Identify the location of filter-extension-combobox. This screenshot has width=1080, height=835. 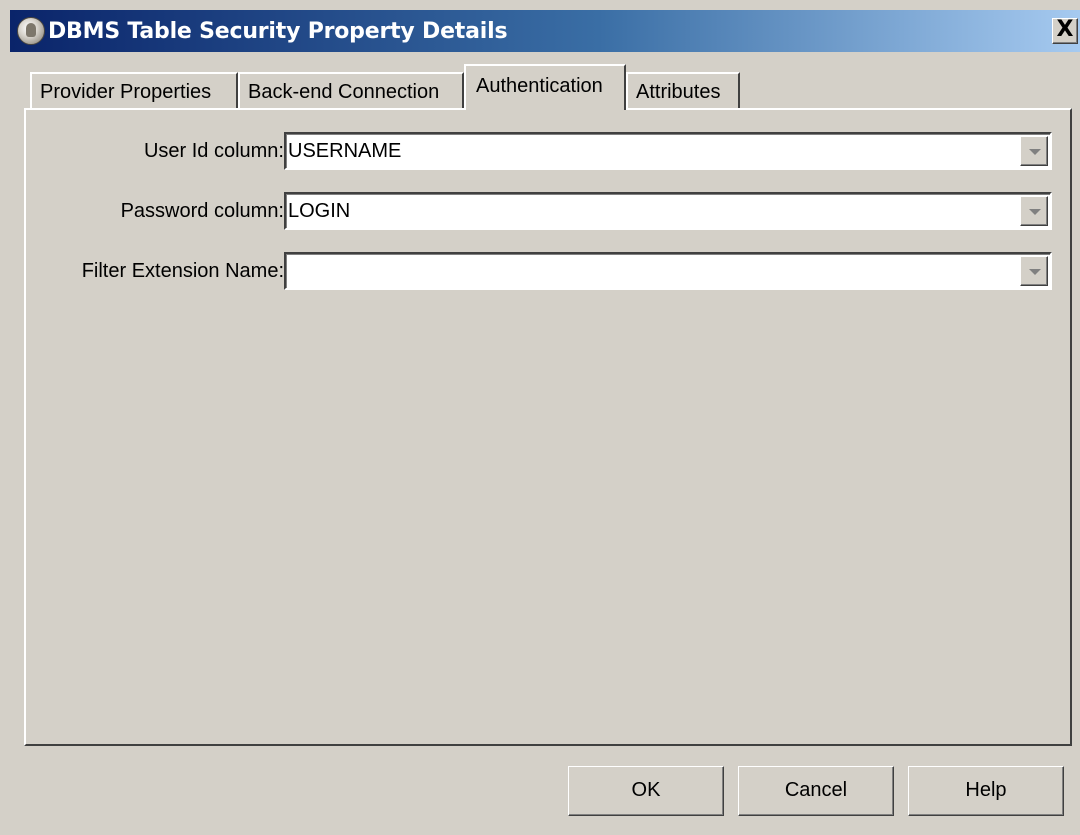
(668, 271).